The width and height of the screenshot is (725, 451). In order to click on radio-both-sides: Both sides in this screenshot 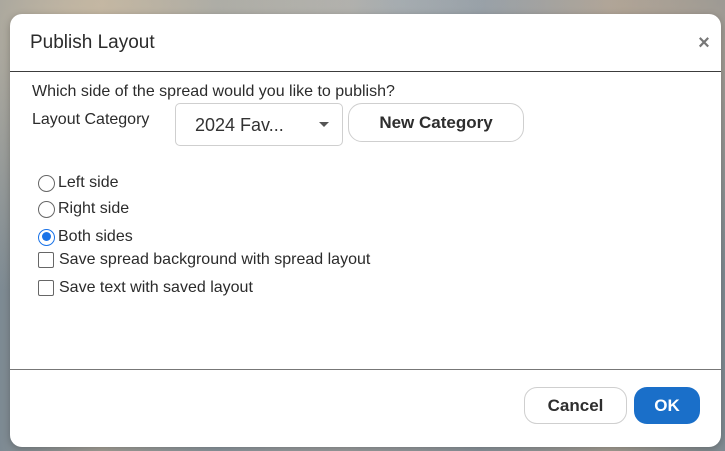, I will do `click(85, 237)`.